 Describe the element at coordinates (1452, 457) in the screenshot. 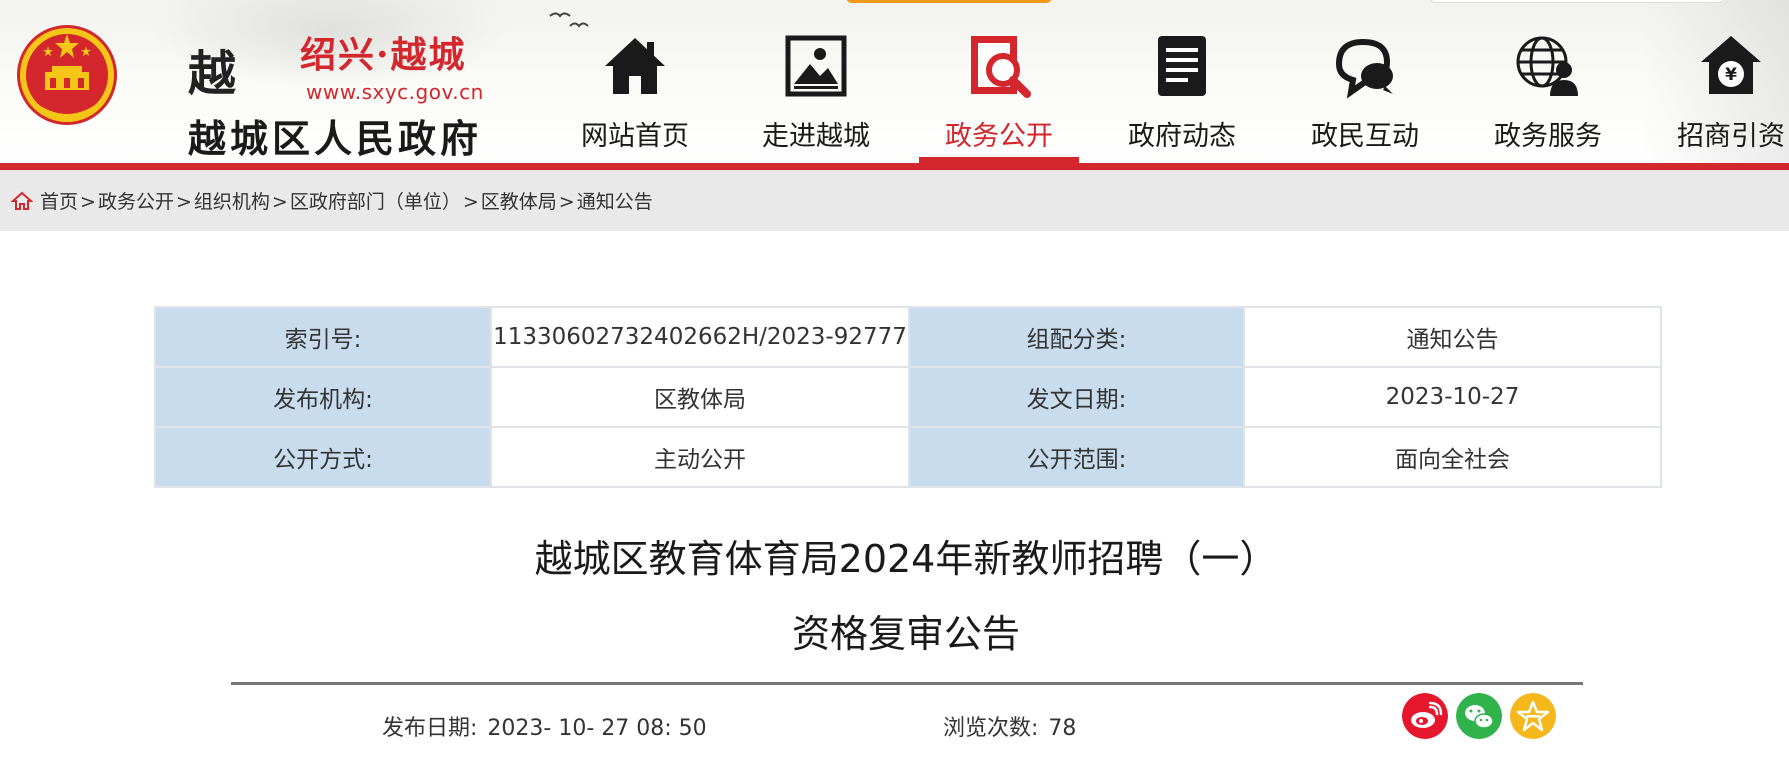

I see `meta-value-disclosure-scope: 面向全社会` at that location.